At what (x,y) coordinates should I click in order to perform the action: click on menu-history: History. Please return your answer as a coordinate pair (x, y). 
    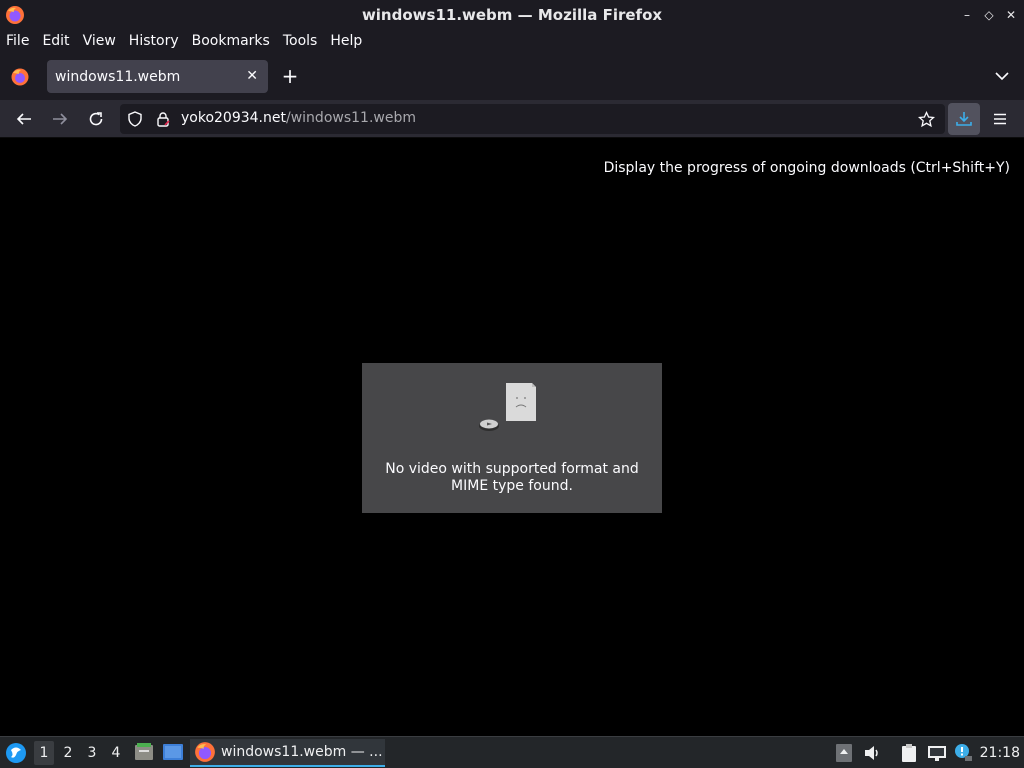
    Looking at the image, I should click on (154, 41).